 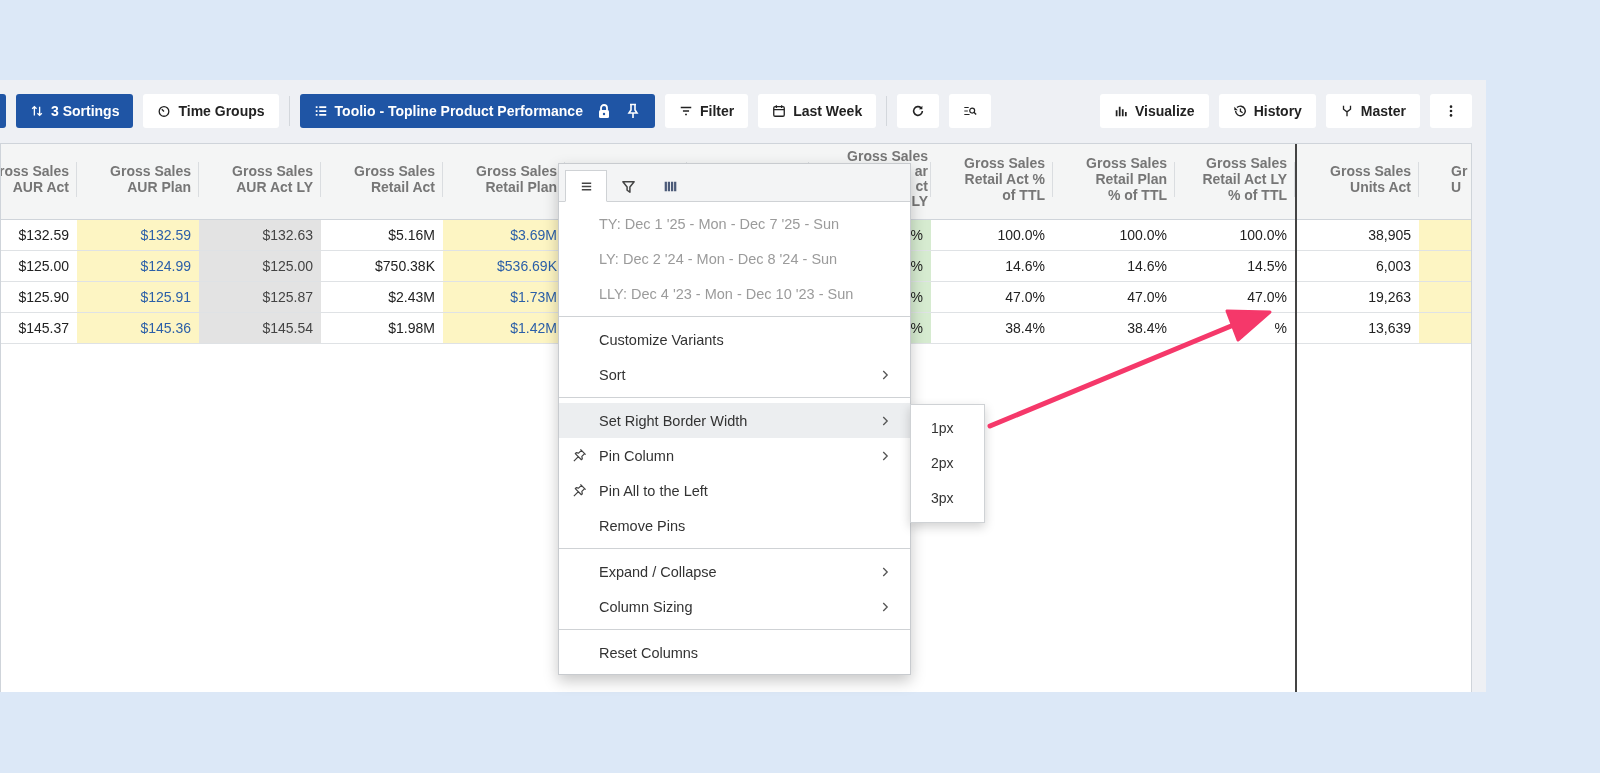 What do you see at coordinates (734, 571) in the screenshot?
I see `menu-item: Expand / Collapse` at bounding box center [734, 571].